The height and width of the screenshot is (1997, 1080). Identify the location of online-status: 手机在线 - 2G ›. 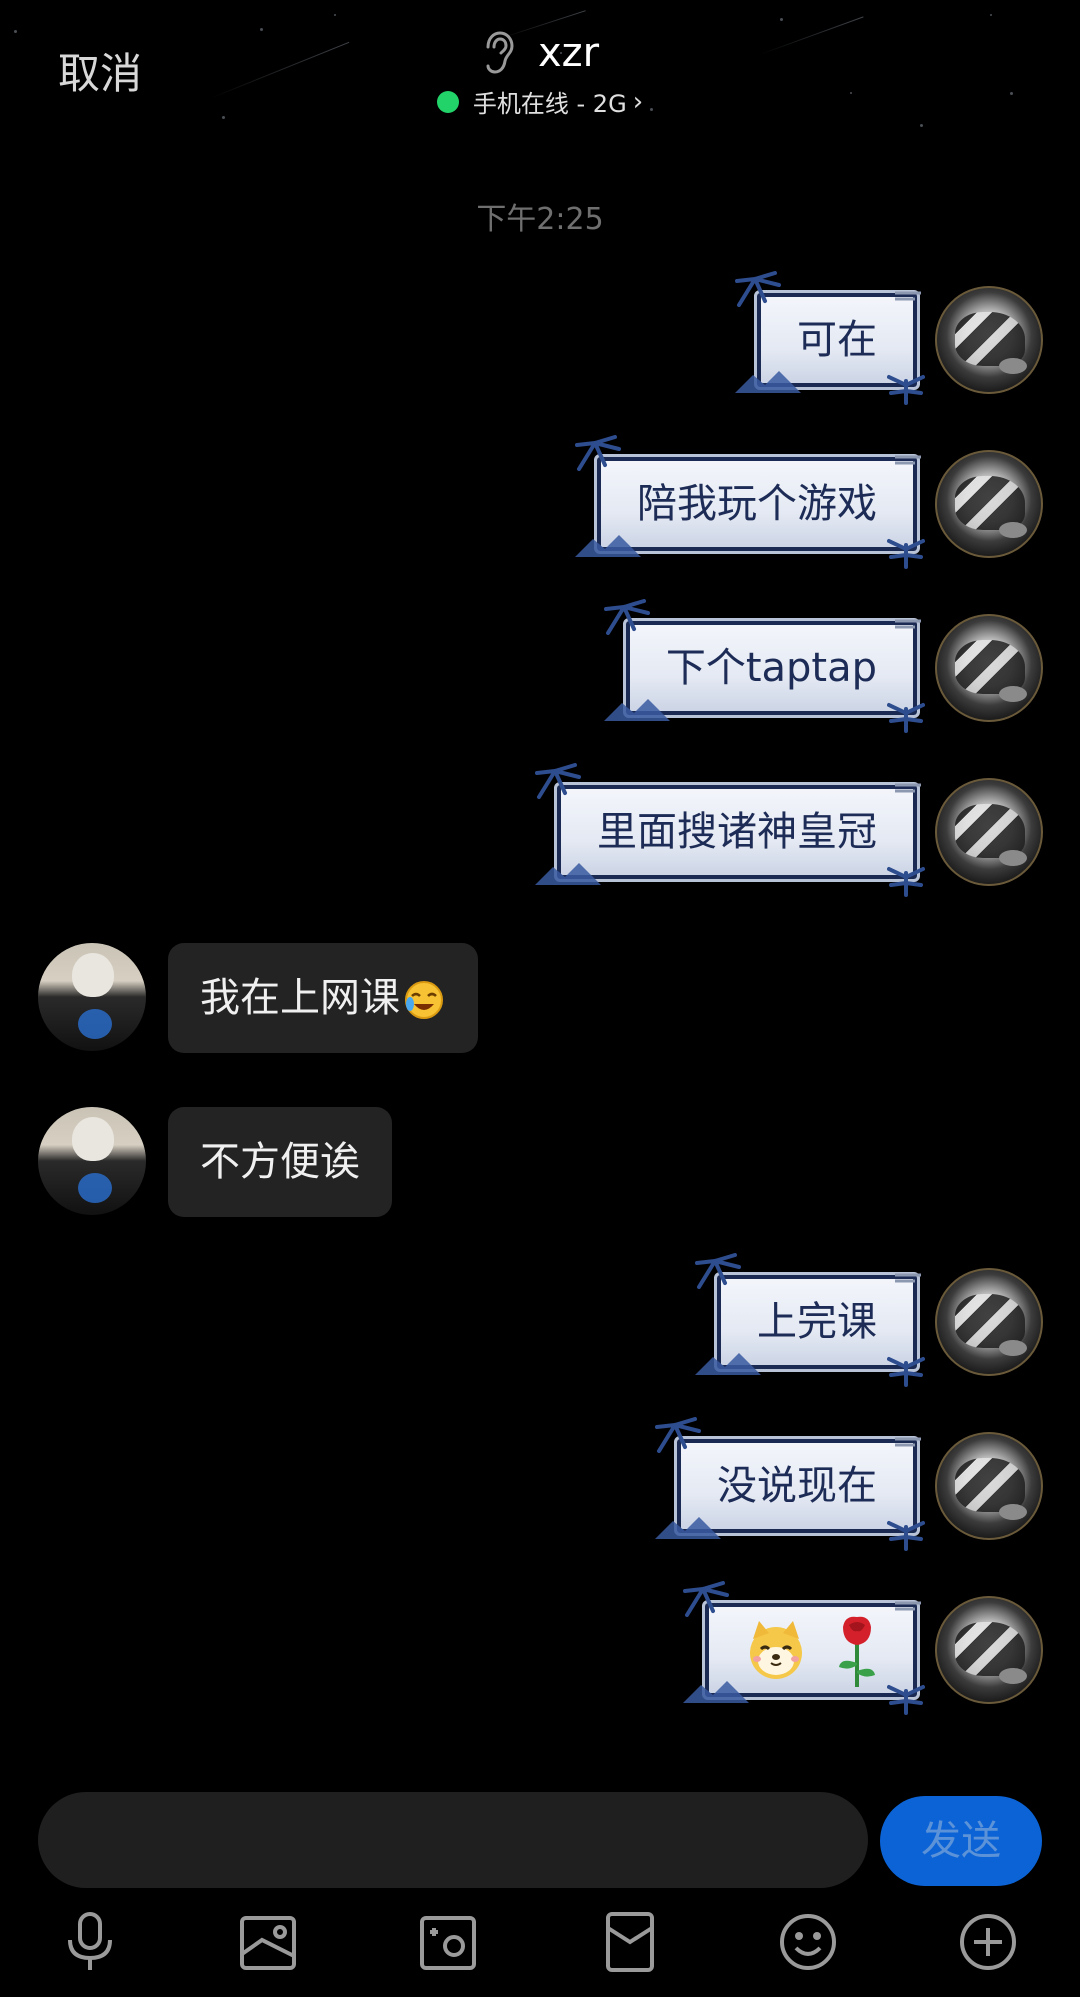
(540, 101).